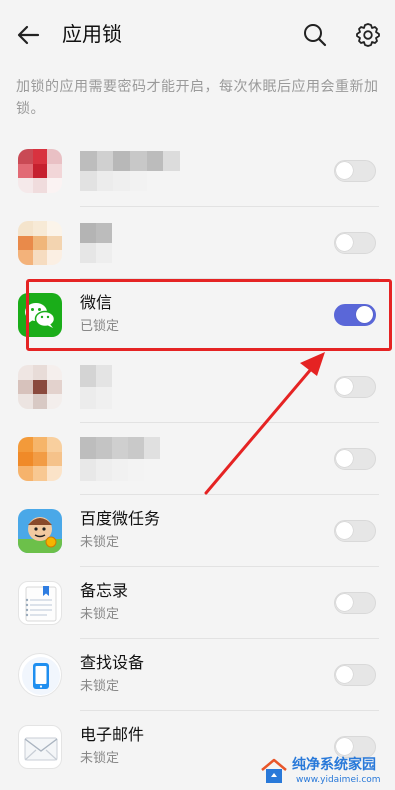 The image size is (395, 790). I want to click on search-icon, so click(315, 35).